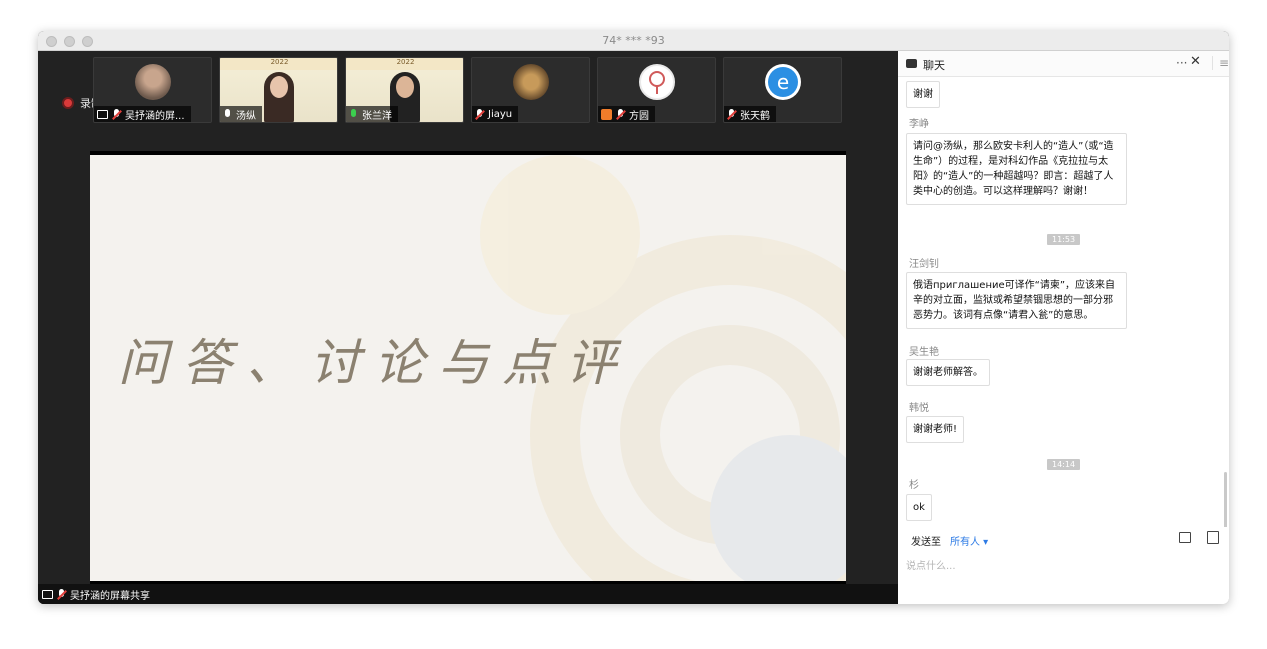 The height and width of the screenshot is (649, 1267). What do you see at coordinates (241, 114) in the screenshot?
I see `participant-caption: 汤纵` at bounding box center [241, 114].